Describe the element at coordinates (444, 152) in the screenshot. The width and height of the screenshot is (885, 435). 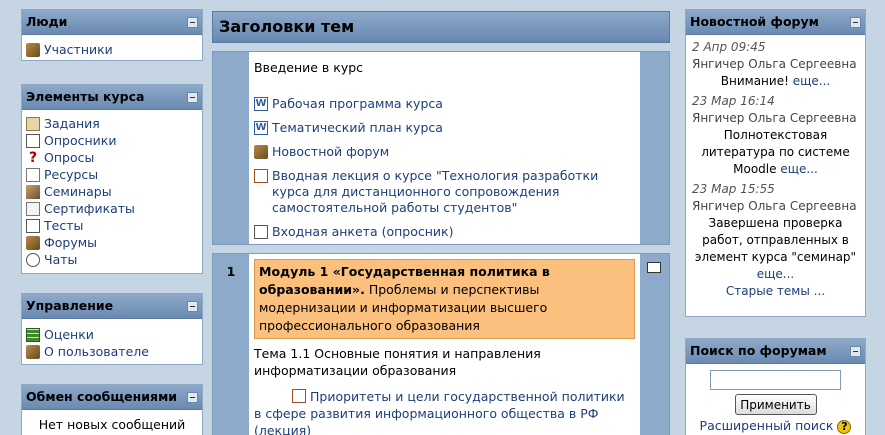
I see `section-item-news-forum: Новостной форум` at that location.